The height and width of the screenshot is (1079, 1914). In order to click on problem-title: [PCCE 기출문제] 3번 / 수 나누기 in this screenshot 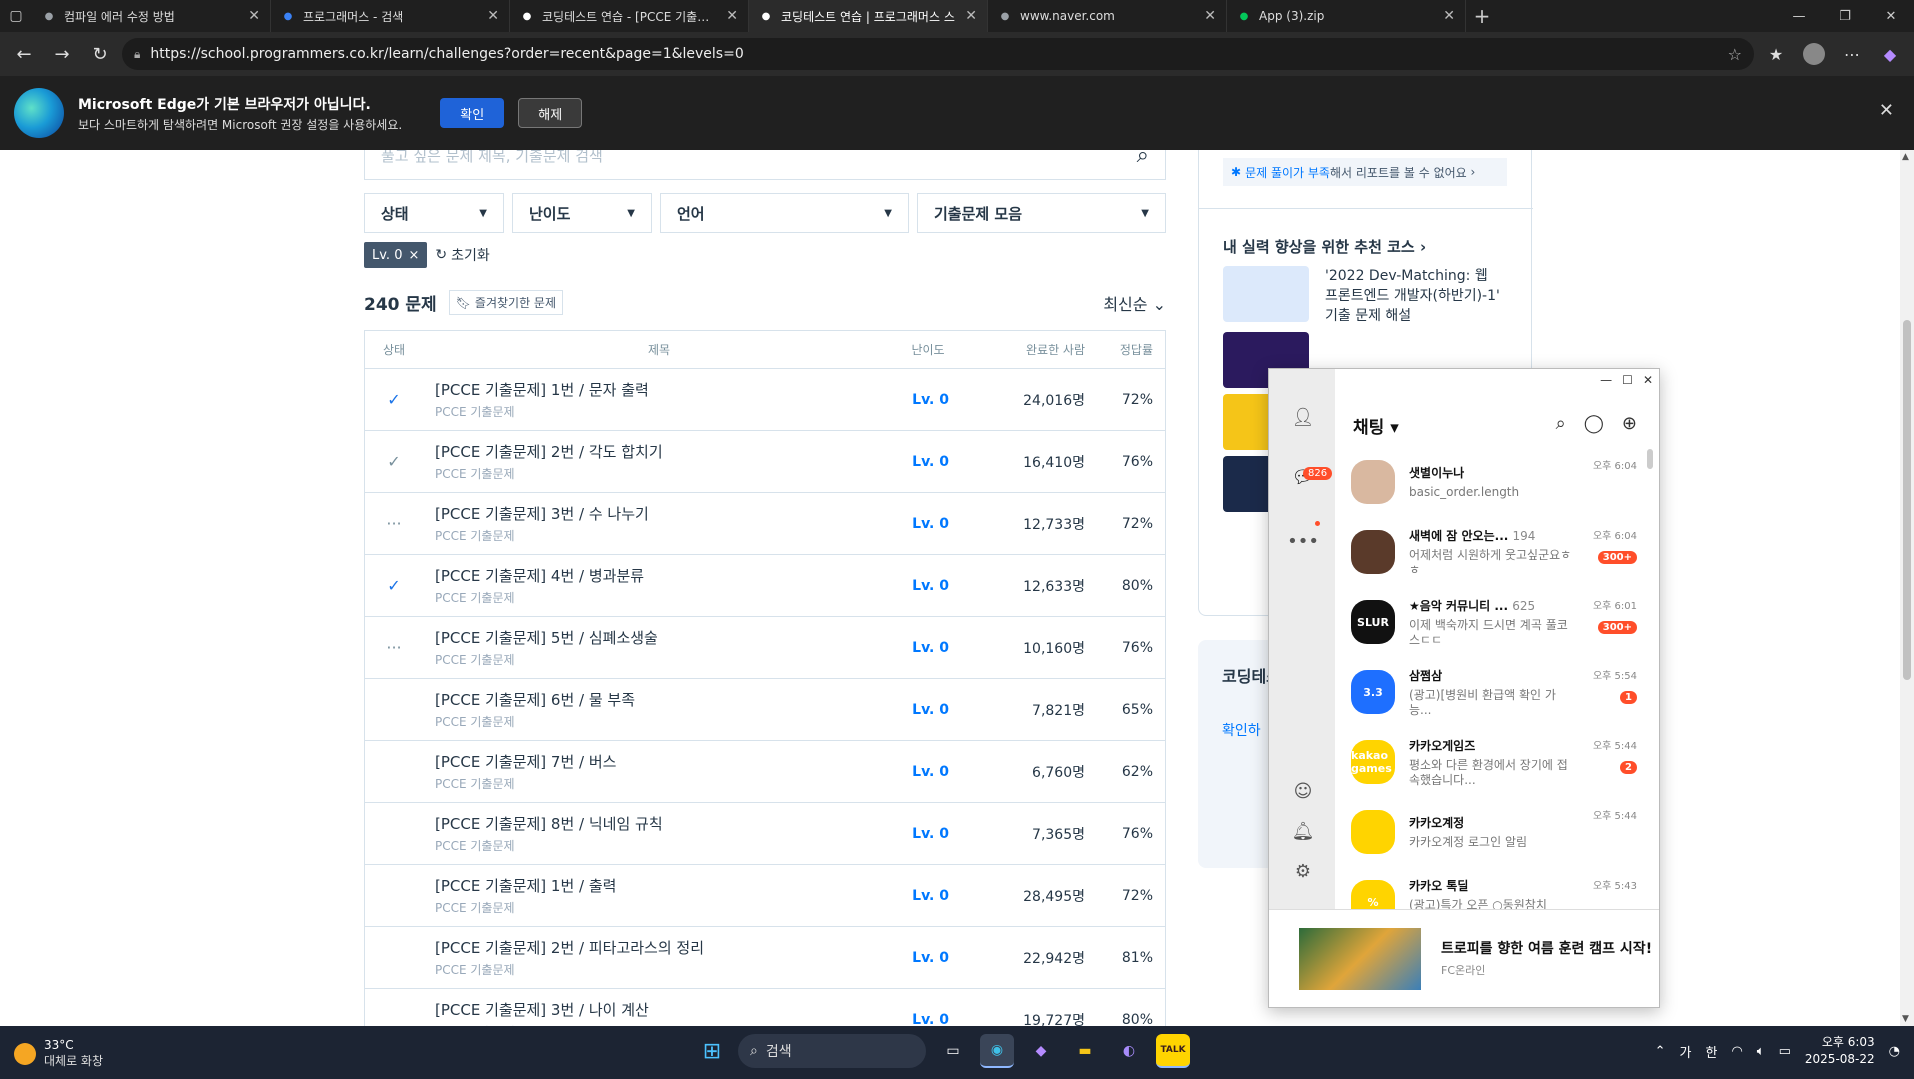, I will do `click(659, 513)`.